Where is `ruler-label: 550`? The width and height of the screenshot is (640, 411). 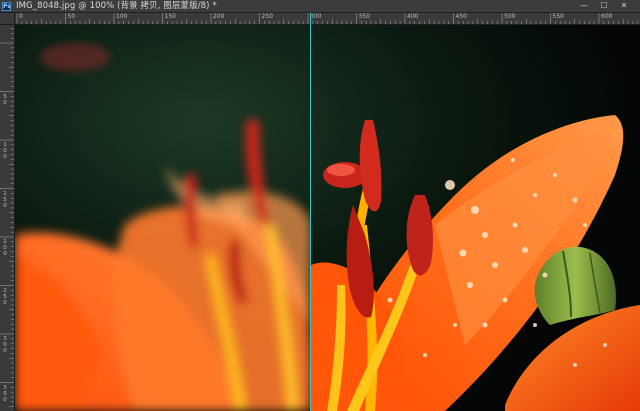
ruler-label: 550 is located at coordinates (558, 16).